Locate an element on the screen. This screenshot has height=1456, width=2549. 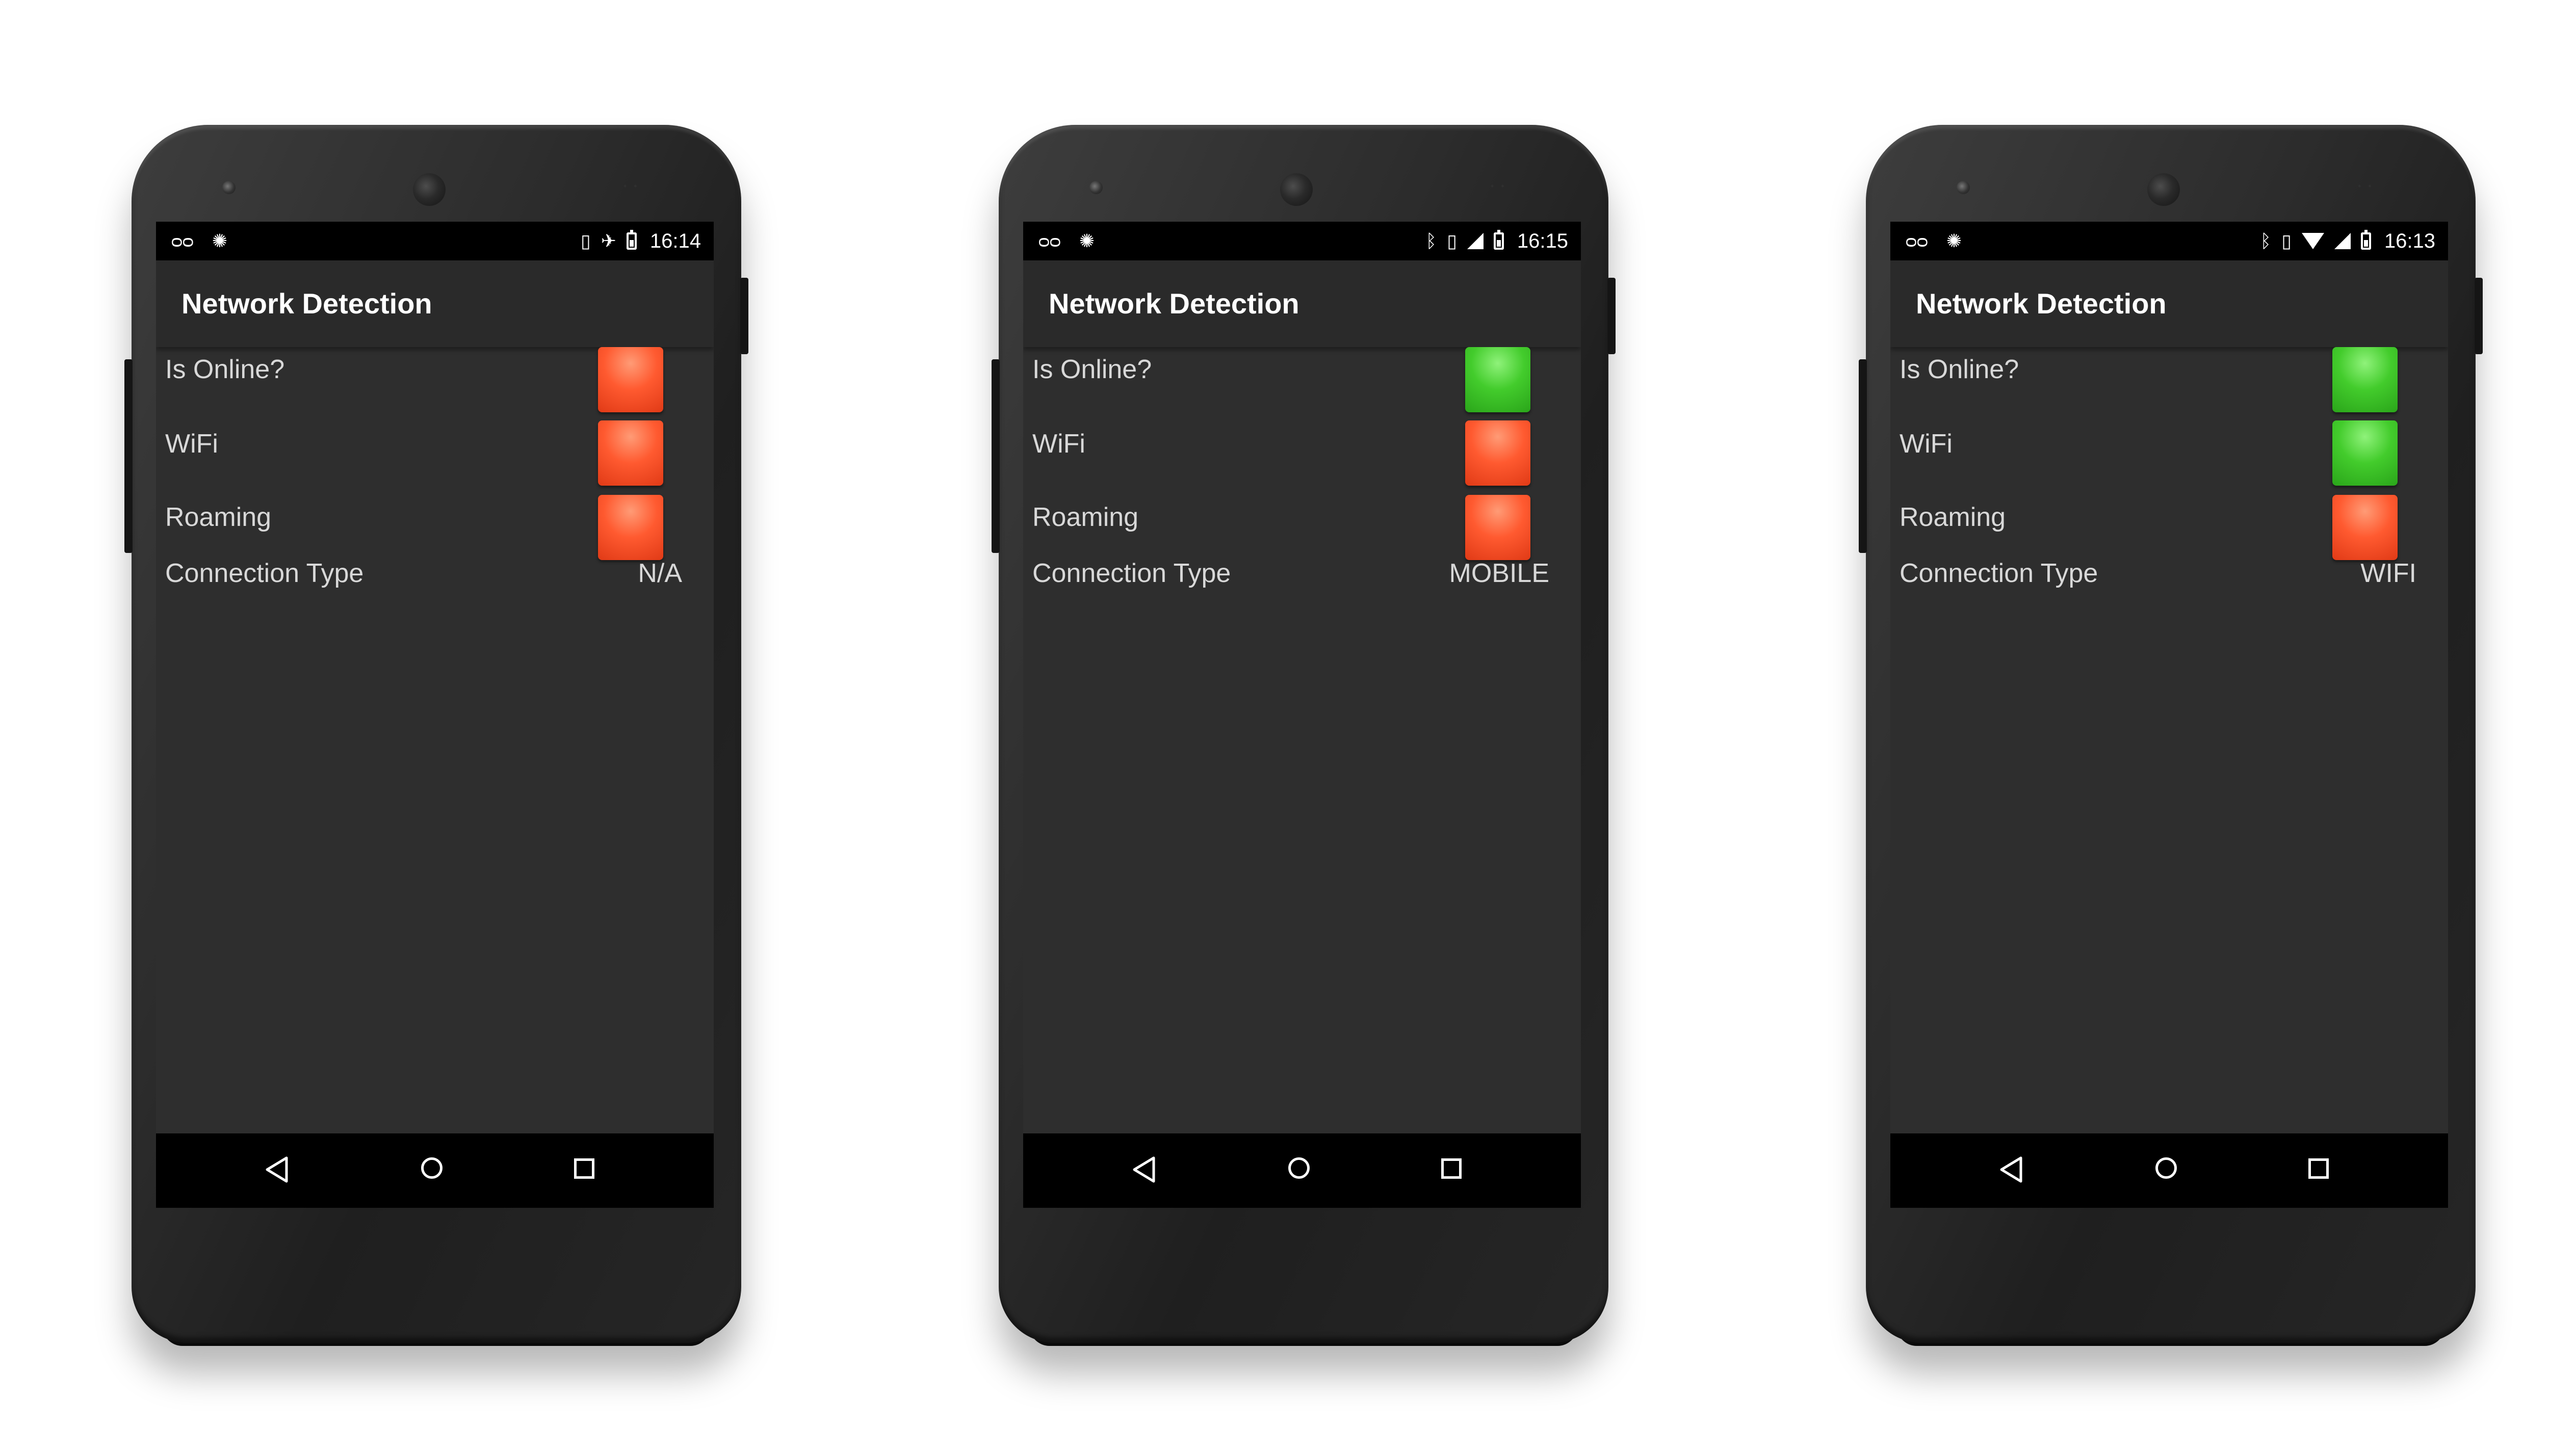
status-bar: ᴑᴑ ✺ ᛒ ▯ 16:15 is located at coordinates (1302, 241).